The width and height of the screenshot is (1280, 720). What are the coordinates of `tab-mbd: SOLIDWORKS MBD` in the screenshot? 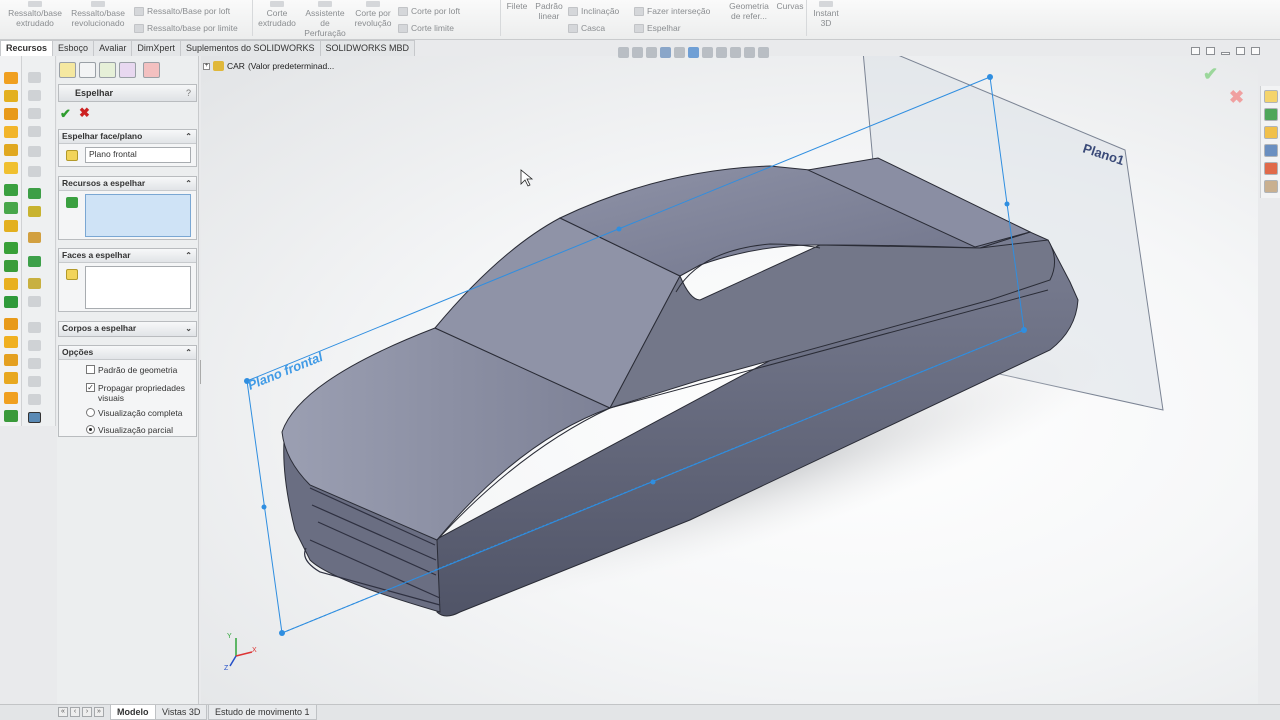 It's located at (367, 48).